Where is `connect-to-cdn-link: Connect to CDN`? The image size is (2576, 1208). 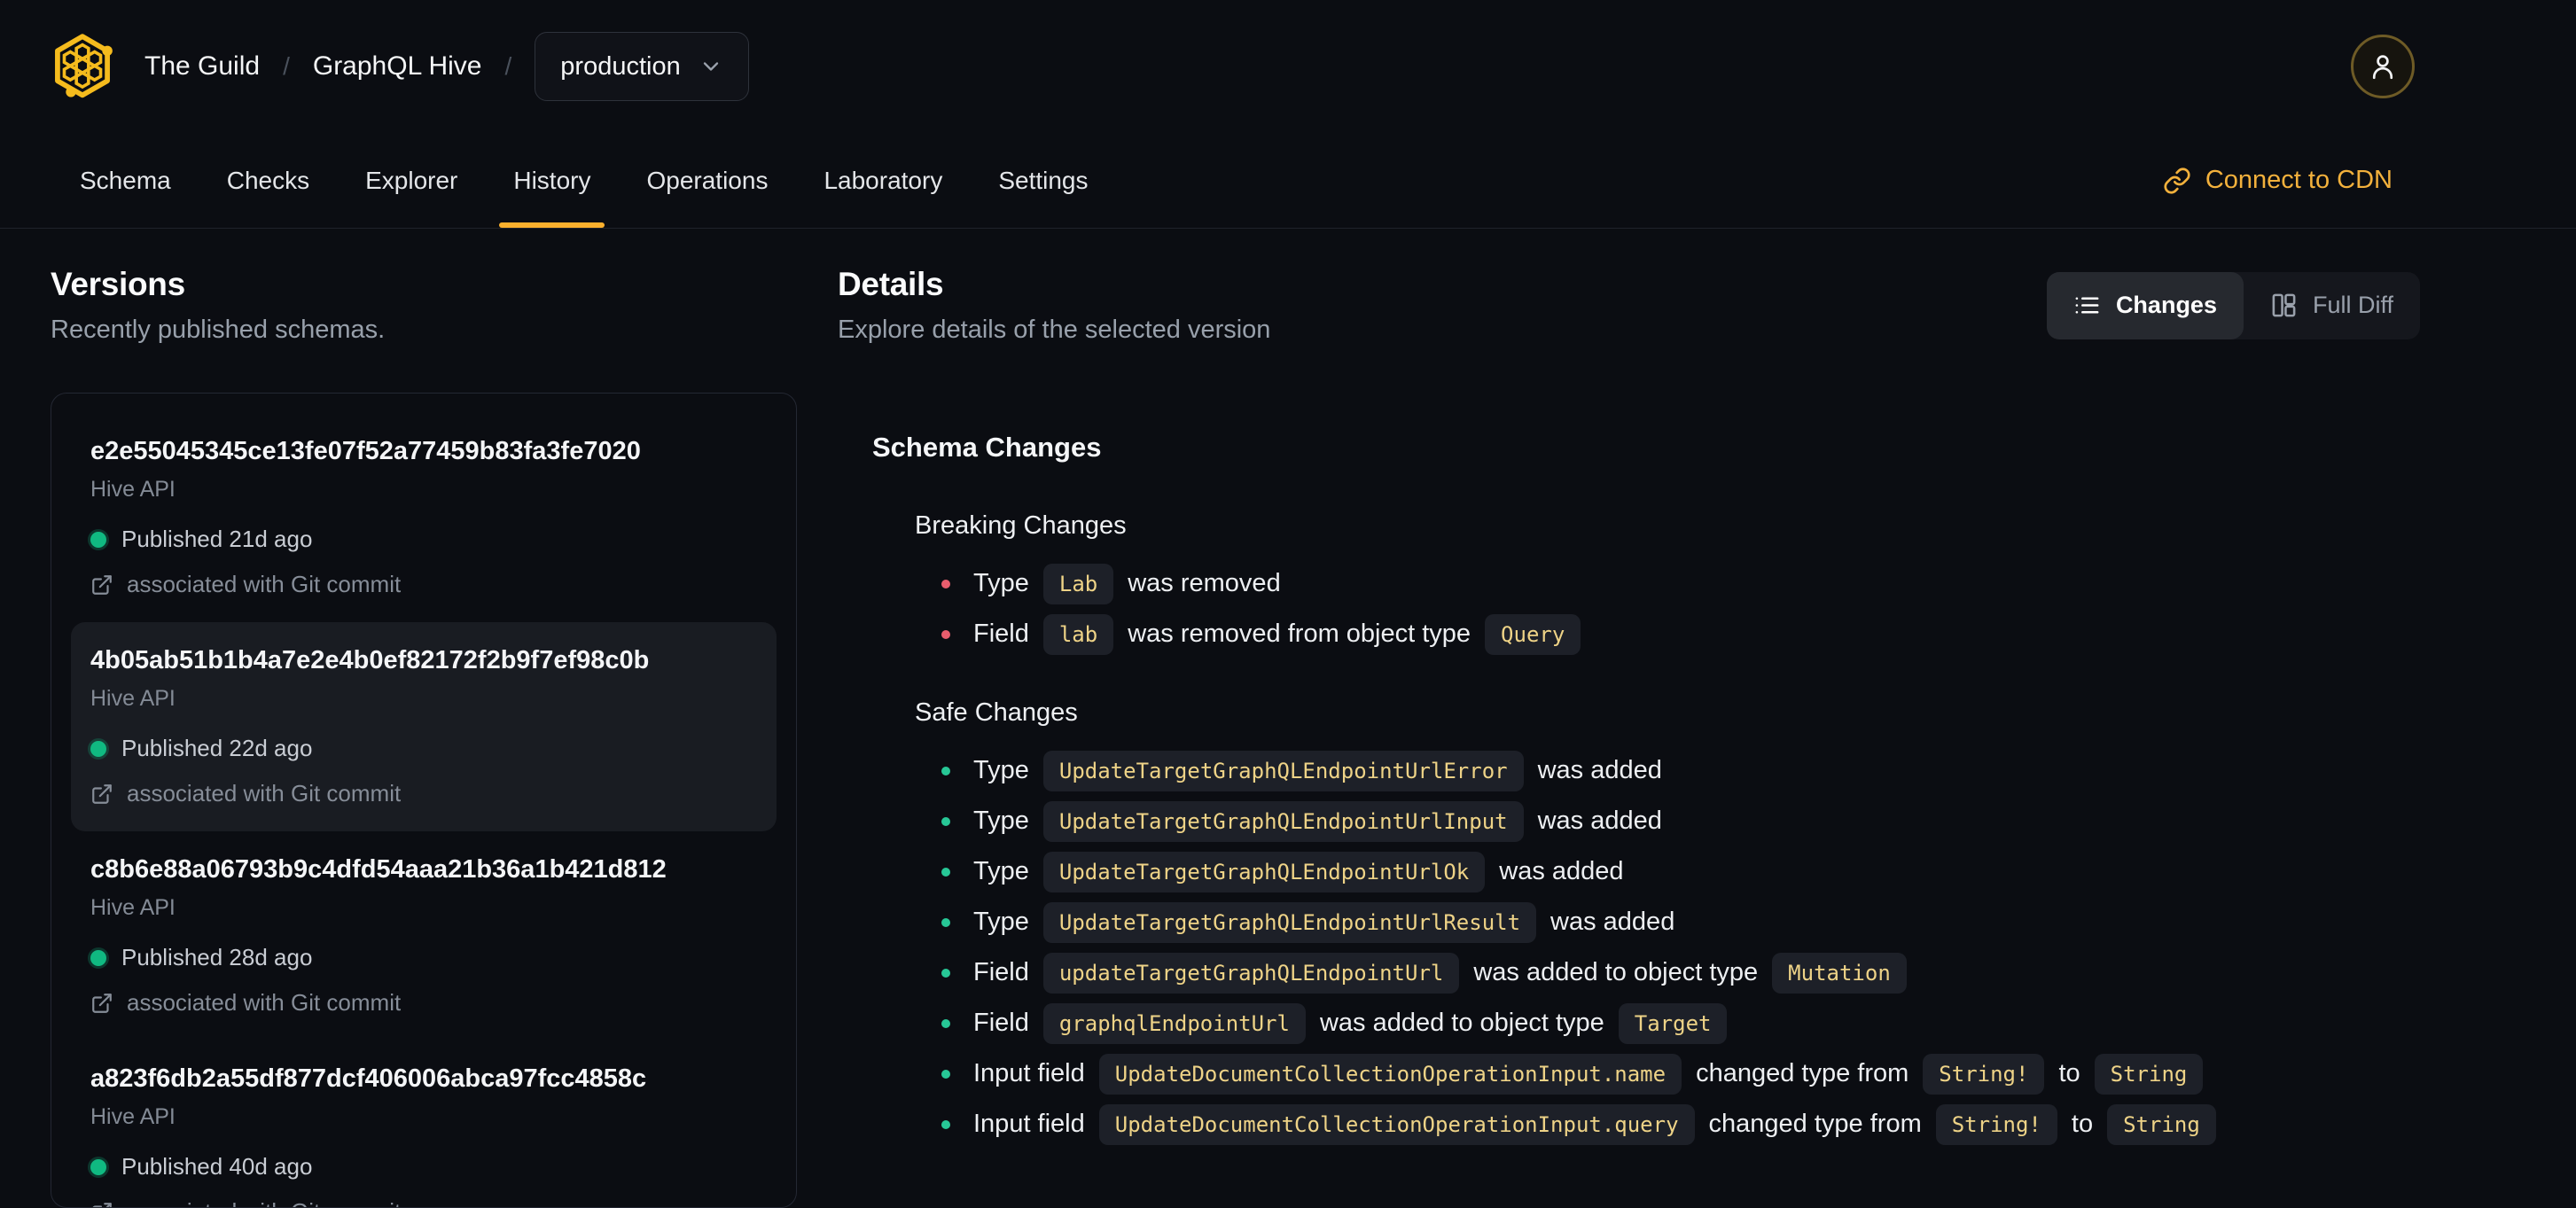
connect-to-cdn-link: Connect to CDN is located at coordinates (2278, 180).